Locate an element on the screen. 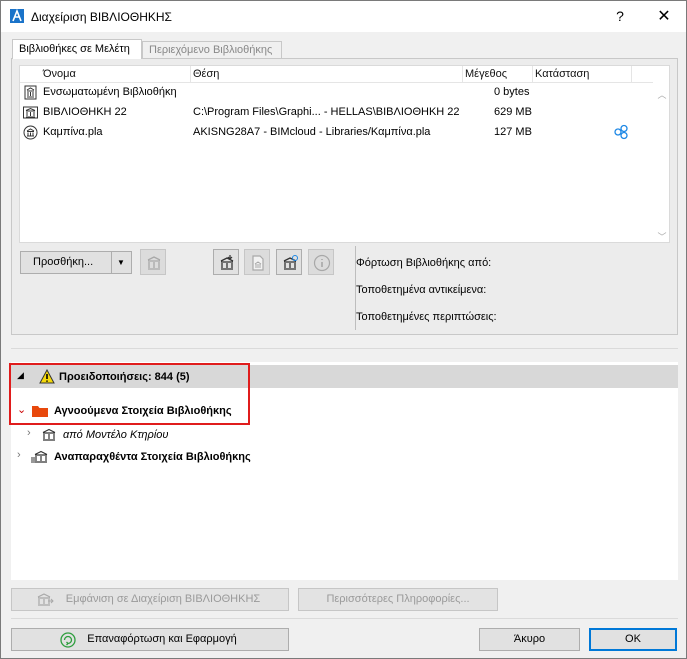  placed-instances-label: Τοποθετημένες περιπτώσεις: is located at coordinates (426, 317).